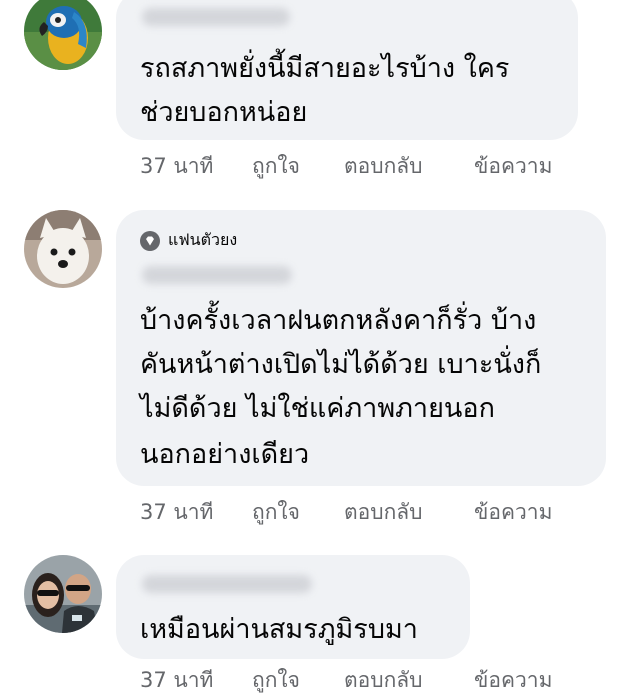 The height and width of the screenshot is (697, 628). What do you see at coordinates (279, 629) in the screenshot?
I see `comment-text-line: เหมือนผ่านสมรภูมิรบมา` at bounding box center [279, 629].